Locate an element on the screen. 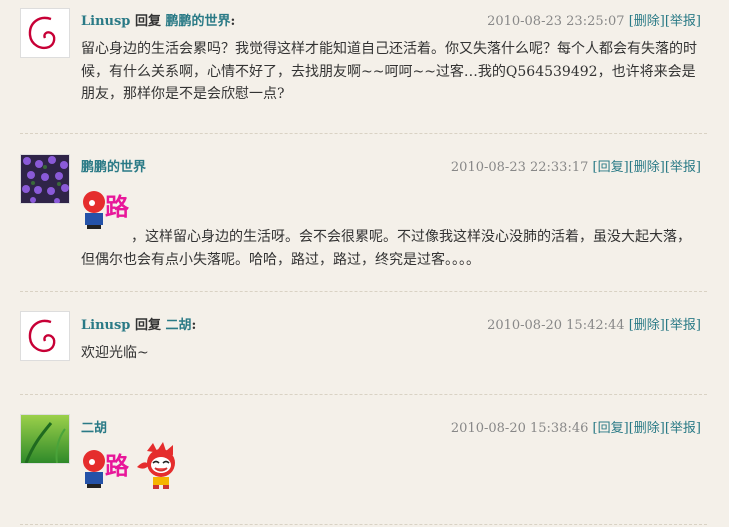 Image resolution: width=729 pixels, height=527 pixels. comment-text: 欢迎光临~ is located at coordinates (115, 353).